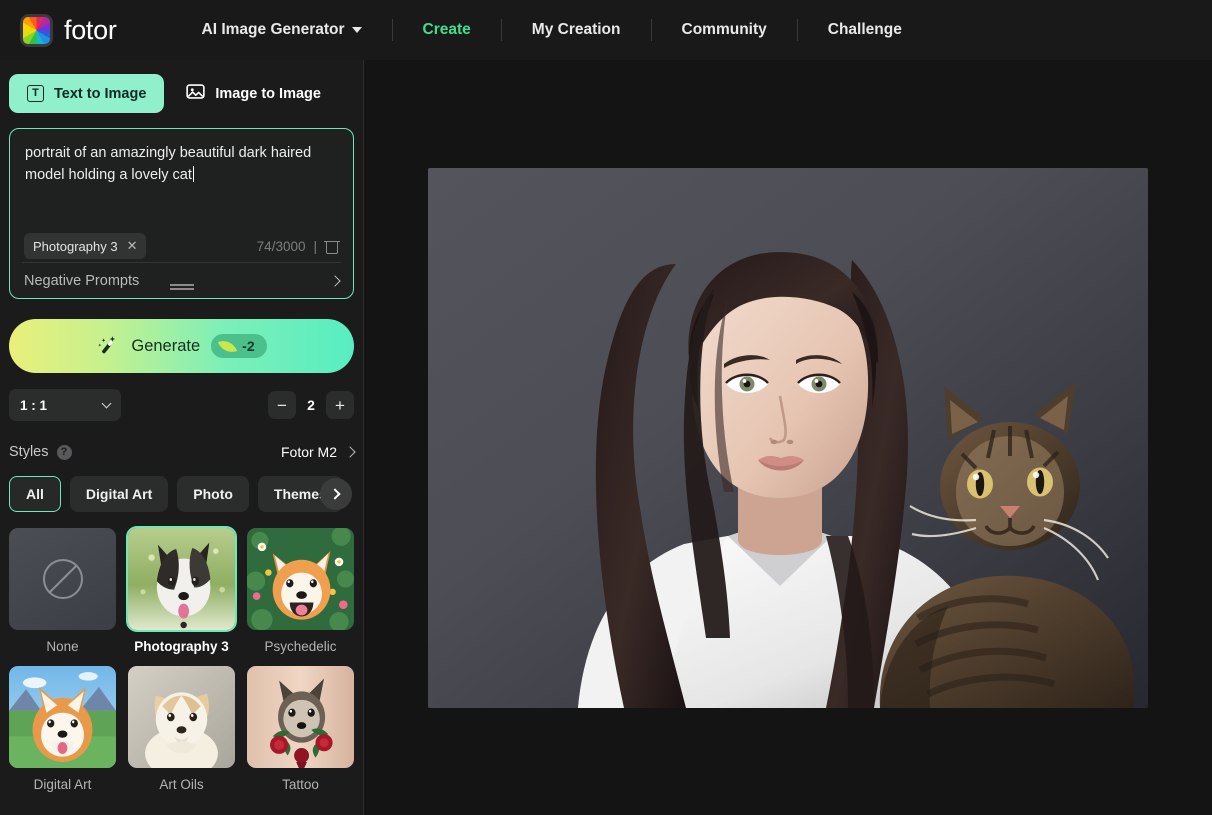 Image resolution: width=1212 pixels, height=815 pixels. I want to click on model-name: Fotor M2, so click(308, 452).